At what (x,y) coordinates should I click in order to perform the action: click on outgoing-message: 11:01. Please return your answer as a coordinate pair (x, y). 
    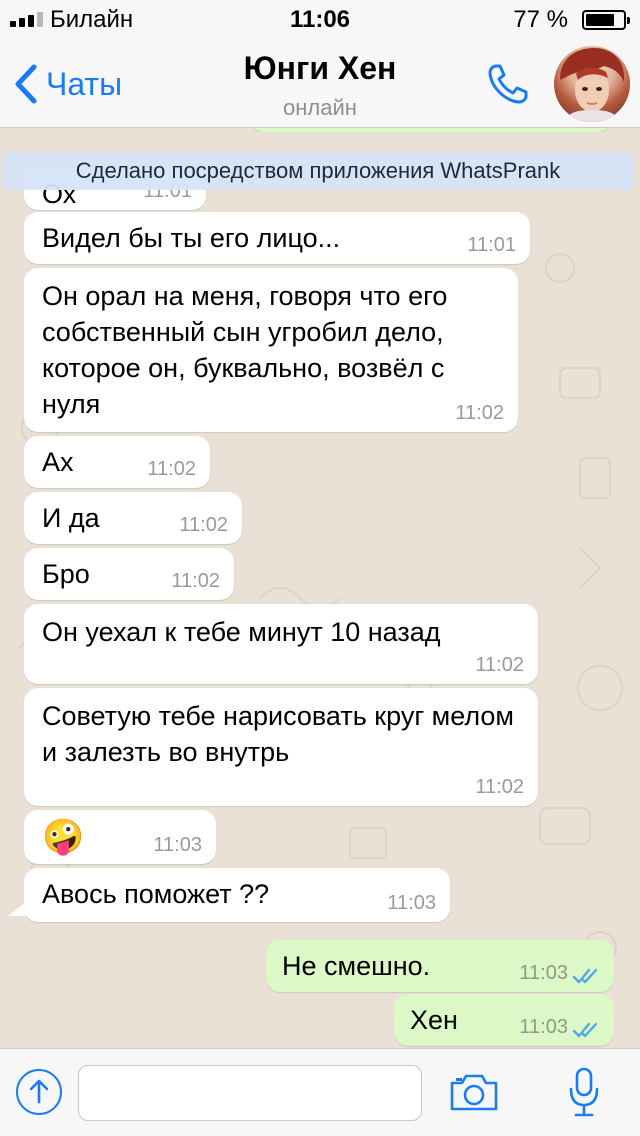
    Looking at the image, I should click on (431, 130).